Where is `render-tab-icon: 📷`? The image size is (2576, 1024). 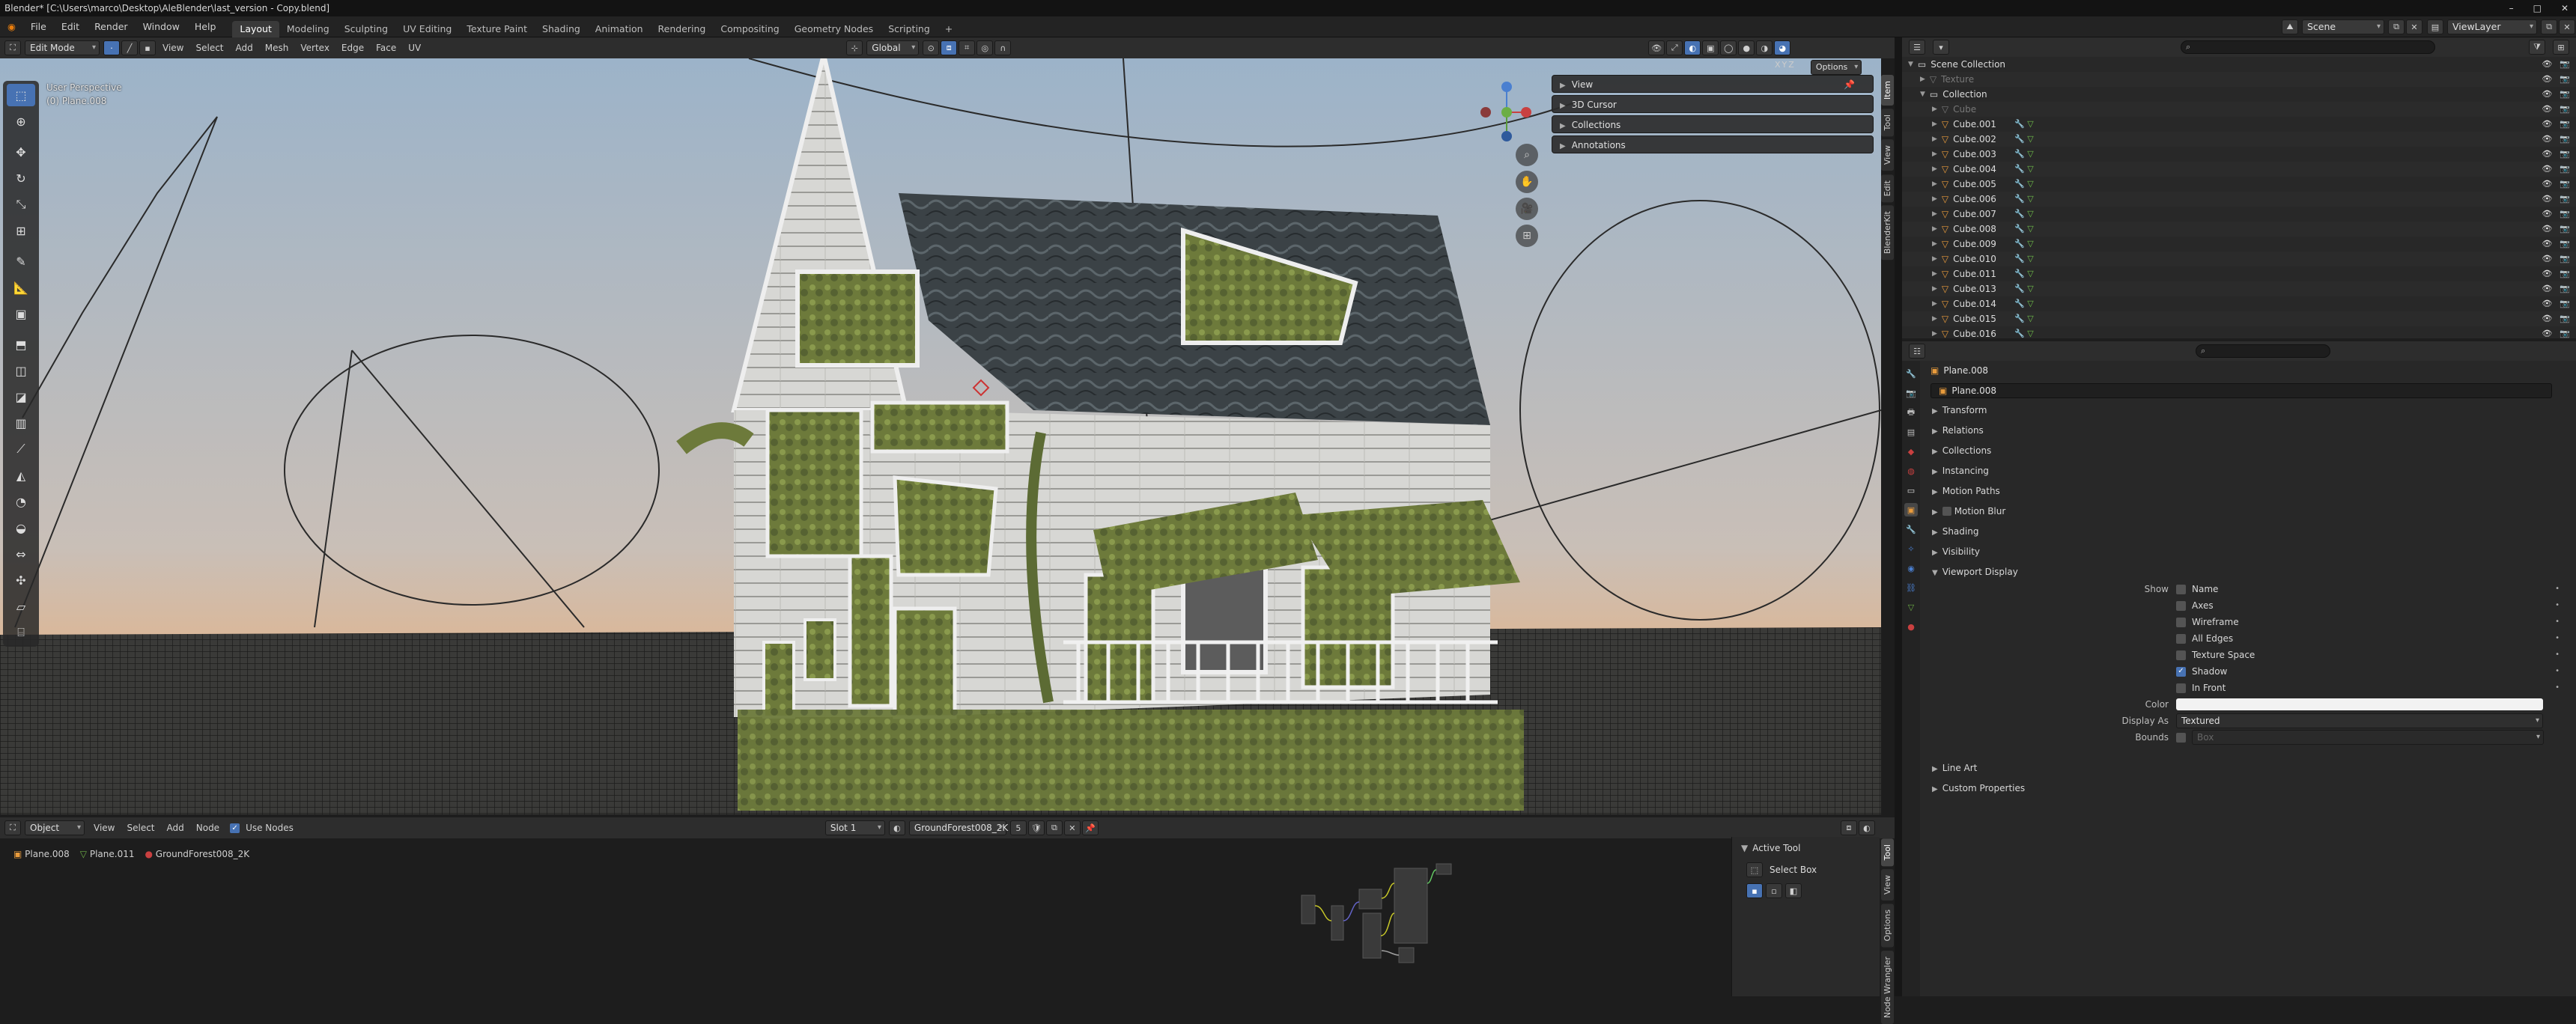
render-tab-icon: 📷 is located at coordinates (1911, 393).